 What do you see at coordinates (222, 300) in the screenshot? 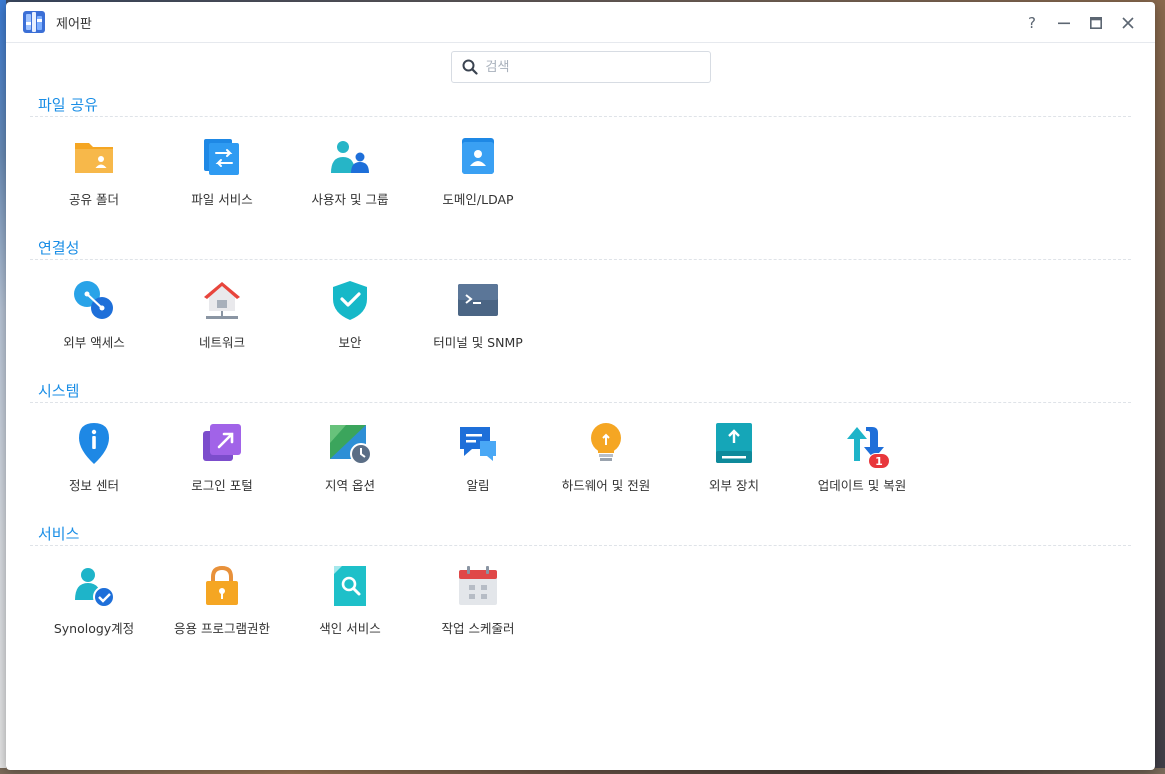
I see `network-icon` at bounding box center [222, 300].